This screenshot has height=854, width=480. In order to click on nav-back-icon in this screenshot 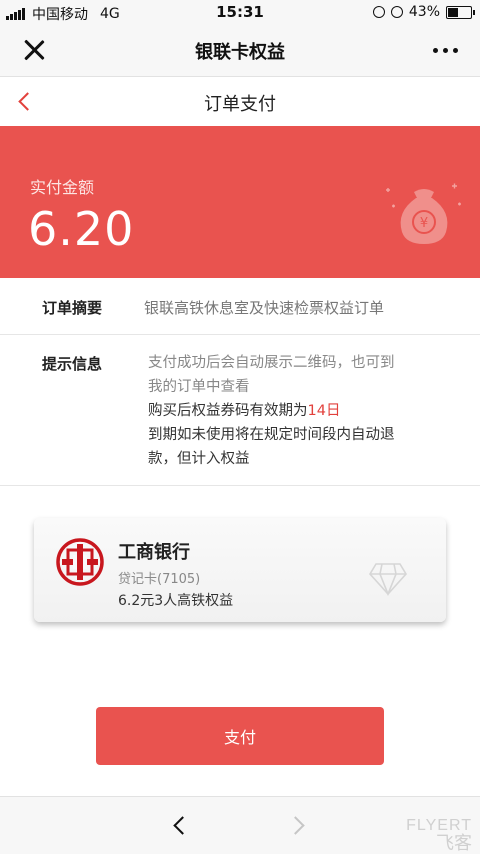, I will do `click(180, 825)`.